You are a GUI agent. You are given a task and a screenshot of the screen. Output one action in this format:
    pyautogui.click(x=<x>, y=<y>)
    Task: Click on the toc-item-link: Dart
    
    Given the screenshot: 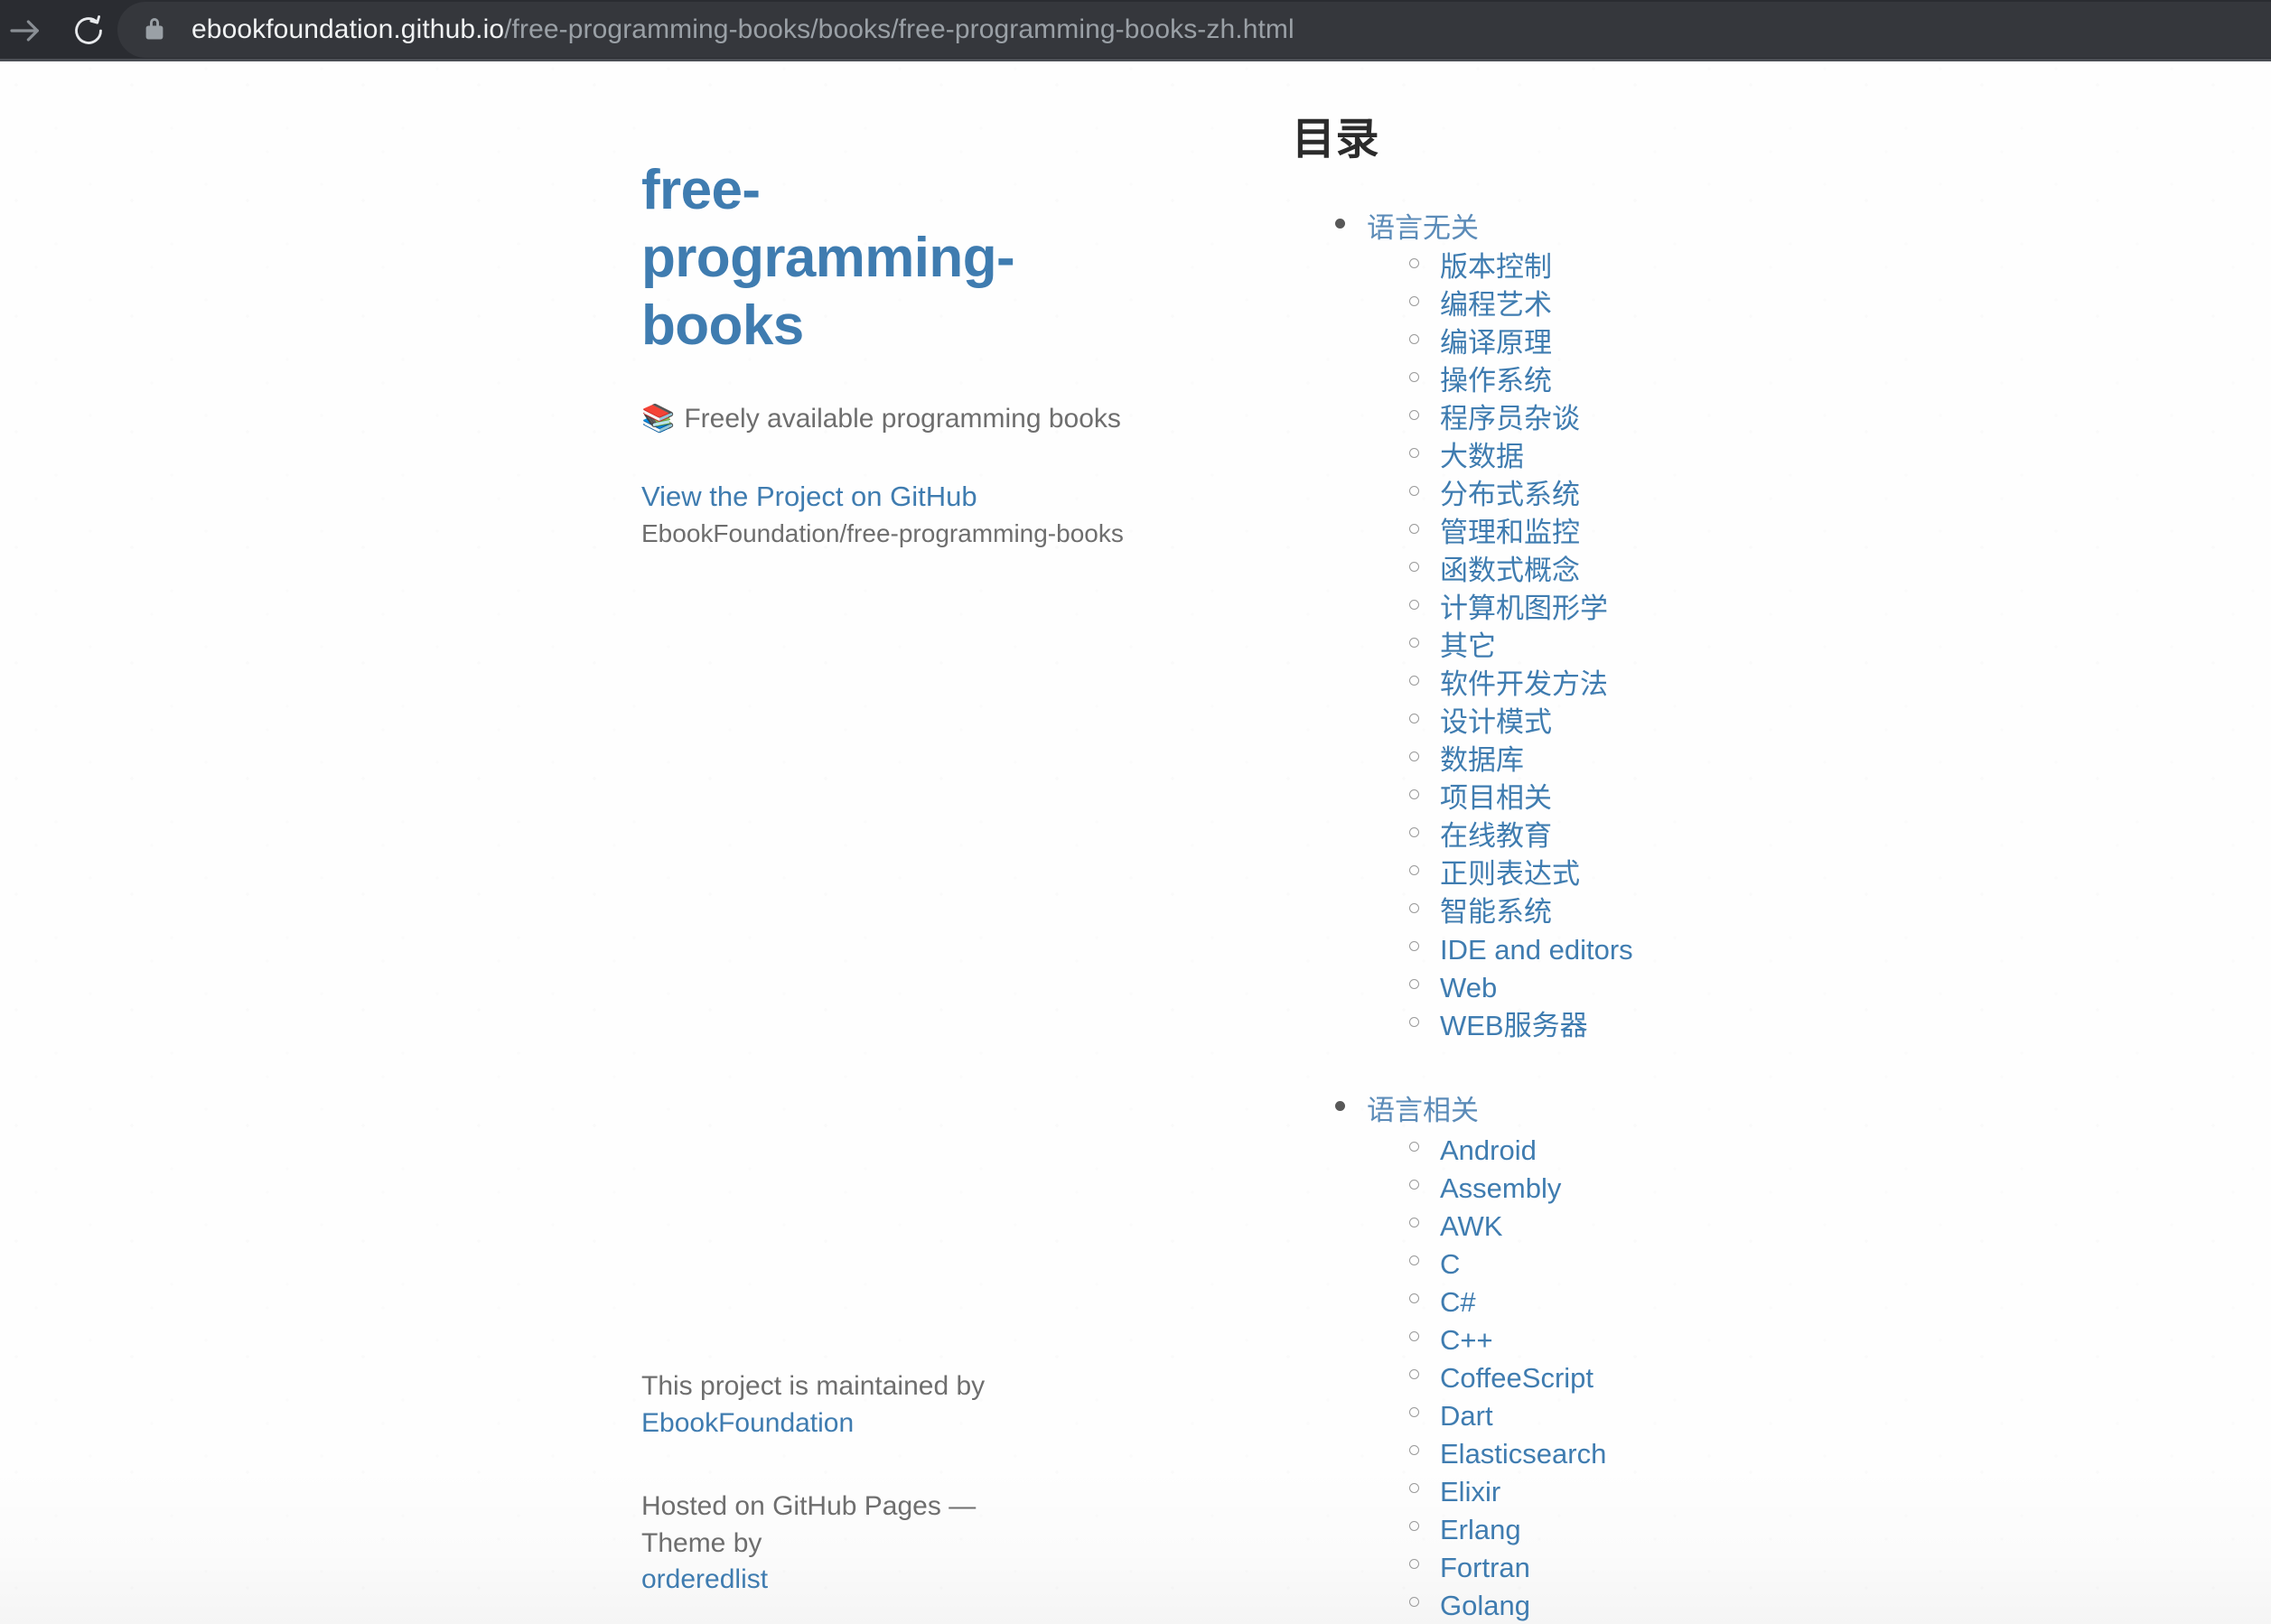 What is the action you would take?
    pyautogui.click(x=1467, y=1416)
    